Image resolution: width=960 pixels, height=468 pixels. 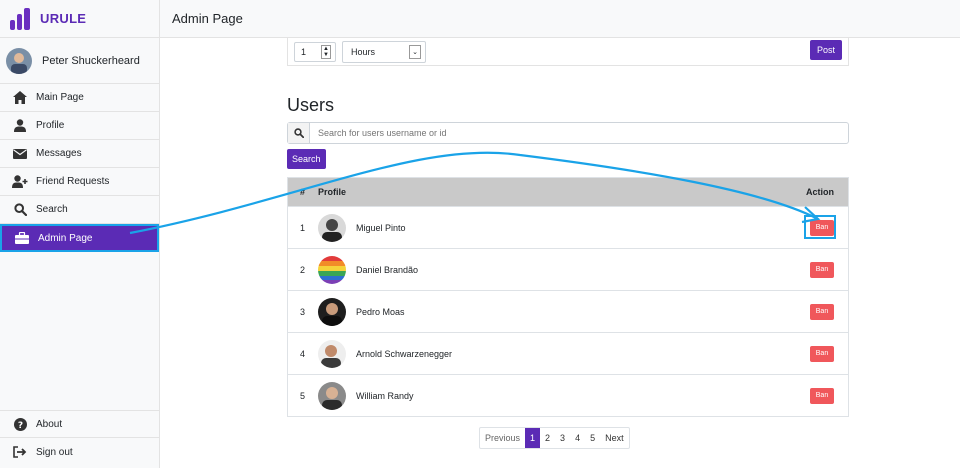 I want to click on user-name-link: William Randy, so click(x=583, y=396).